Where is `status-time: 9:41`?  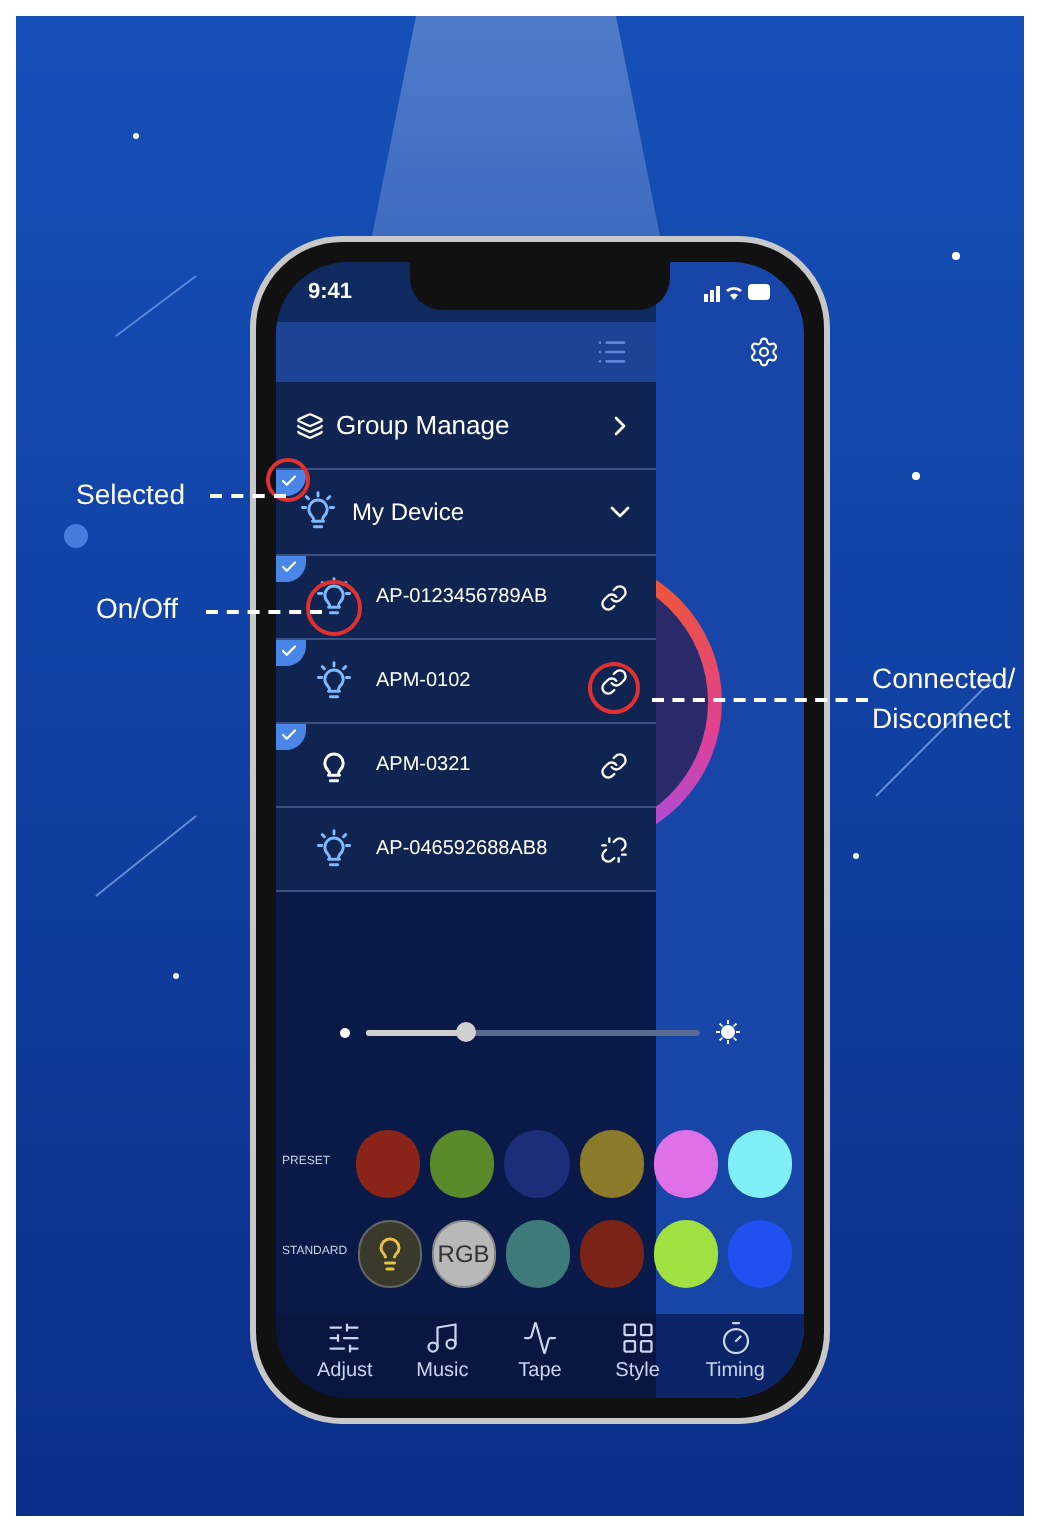
status-time: 9:41 is located at coordinates (330, 292).